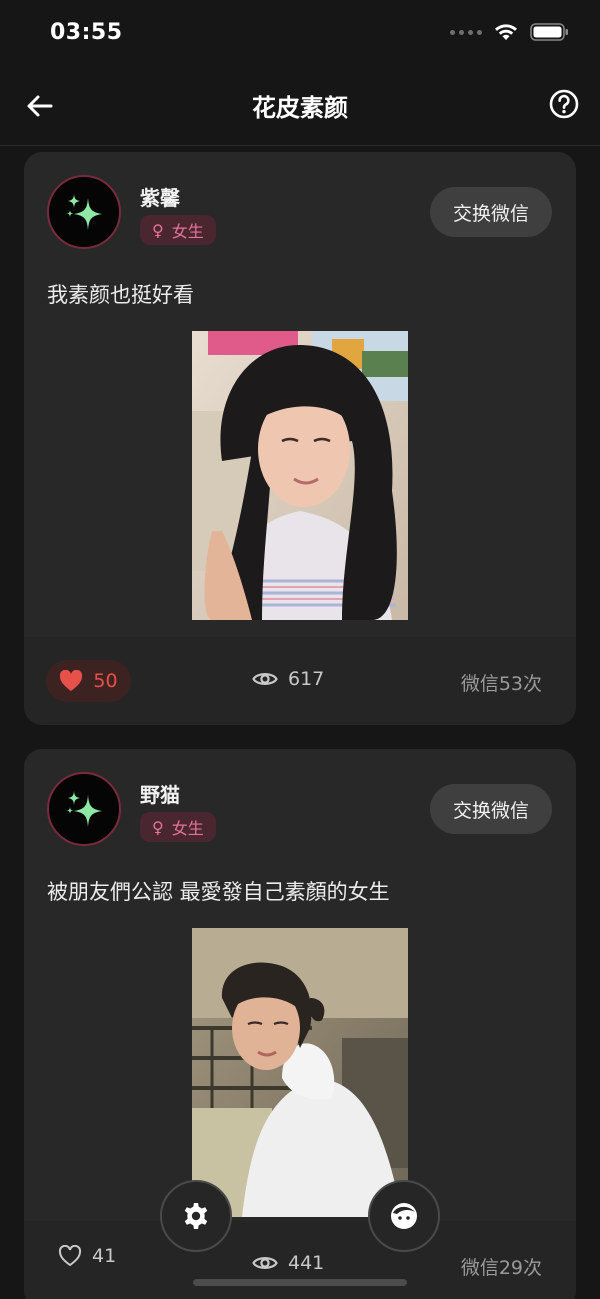  I want to click on status-time: 03:55, so click(86, 32).